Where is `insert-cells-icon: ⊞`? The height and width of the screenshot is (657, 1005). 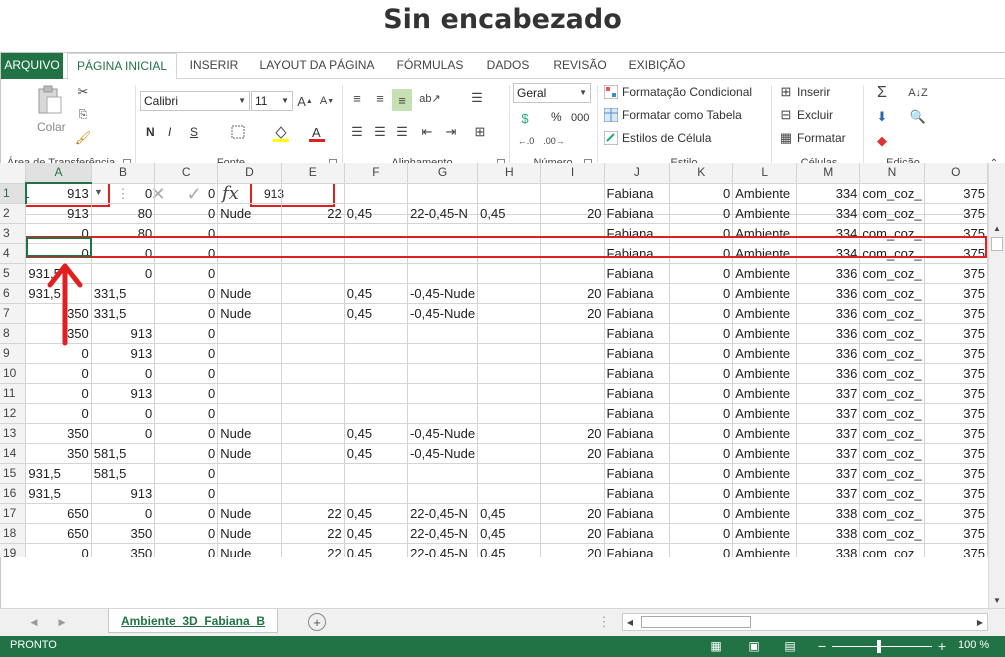 insert-cells-icon: ⊞ is located at coordinates (786, 92).